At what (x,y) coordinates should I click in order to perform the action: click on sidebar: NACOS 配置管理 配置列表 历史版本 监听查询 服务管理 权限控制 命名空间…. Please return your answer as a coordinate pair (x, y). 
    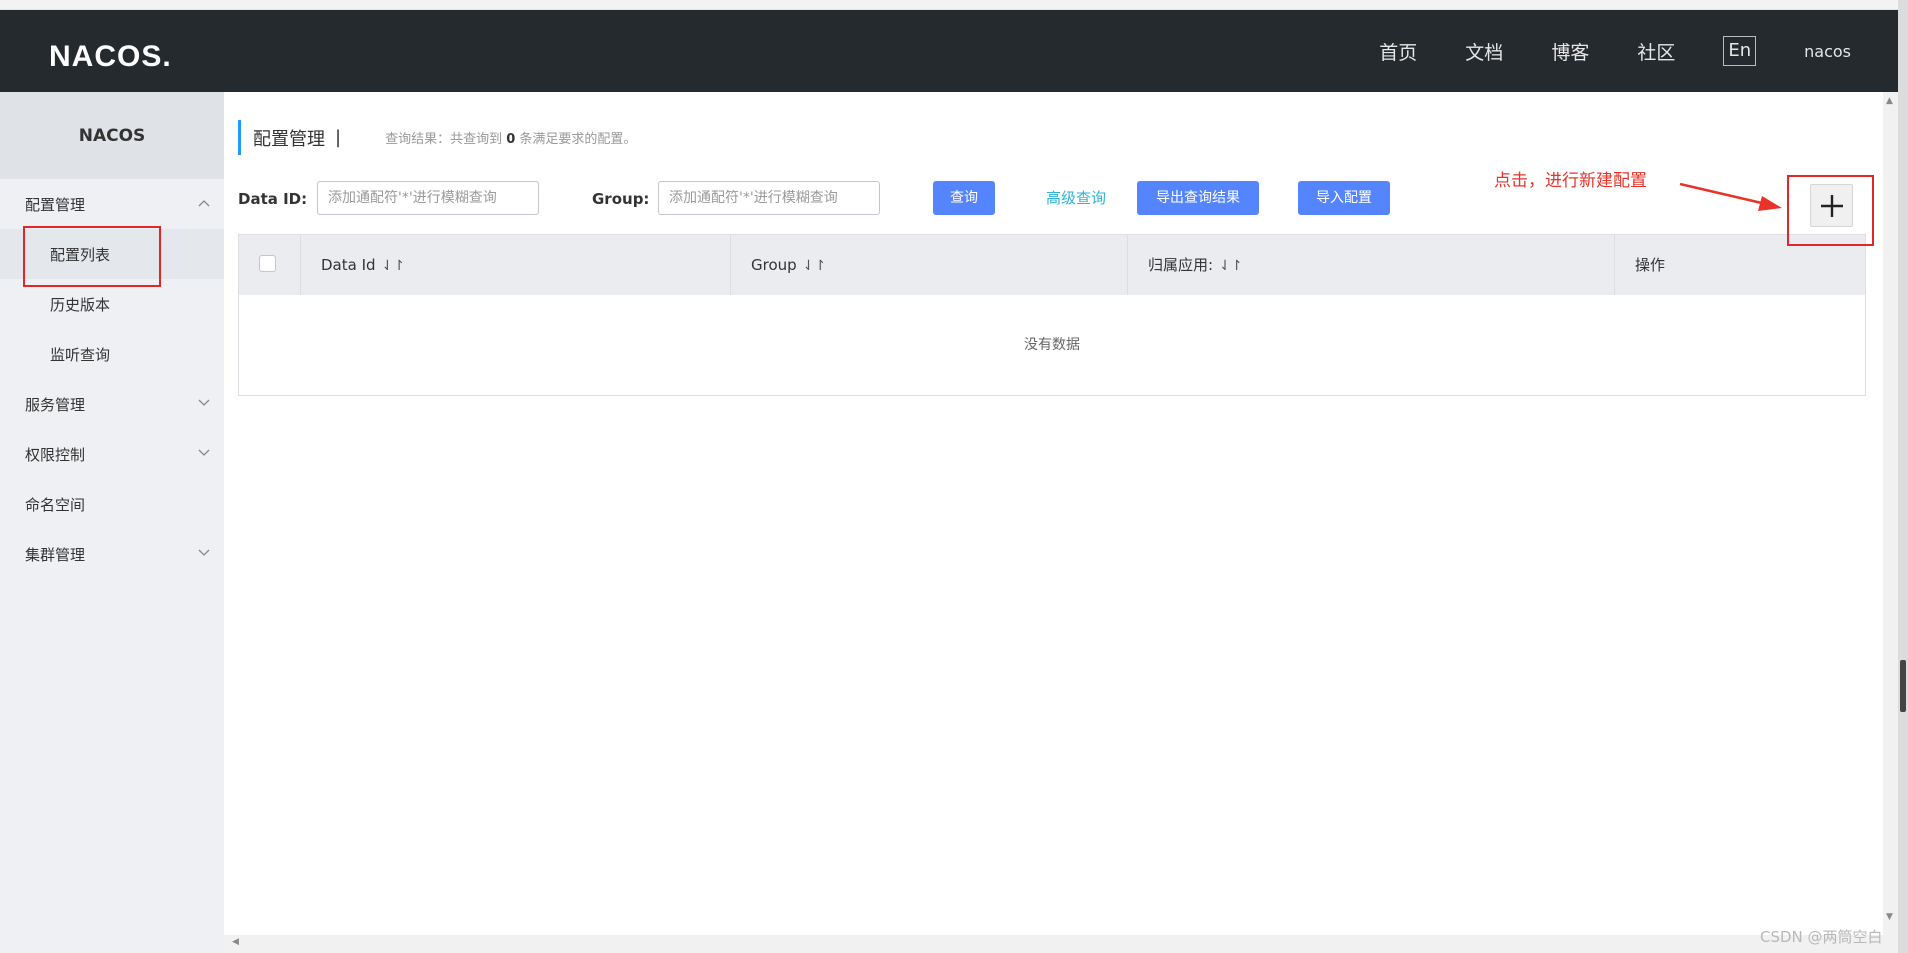
    Looking at the image, I should click on (112, 522).